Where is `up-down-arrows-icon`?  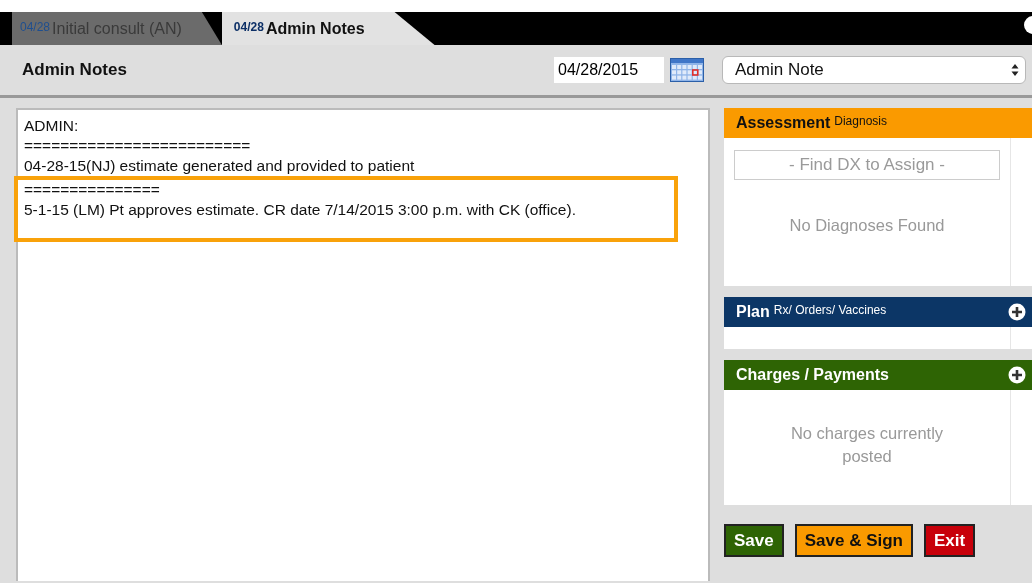 up-down-arrows-icon is located at coordinates (1015, 70).